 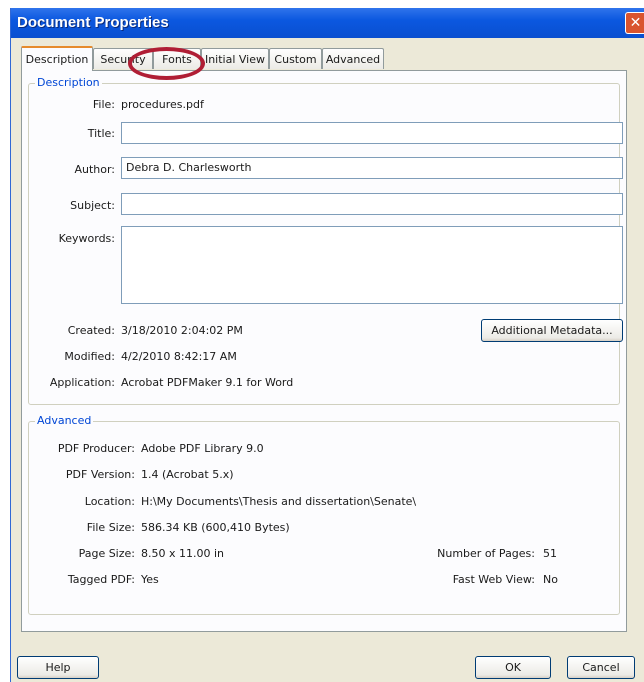 I want to click on keywords-label: Keywords:, so click(x=86, y=238).